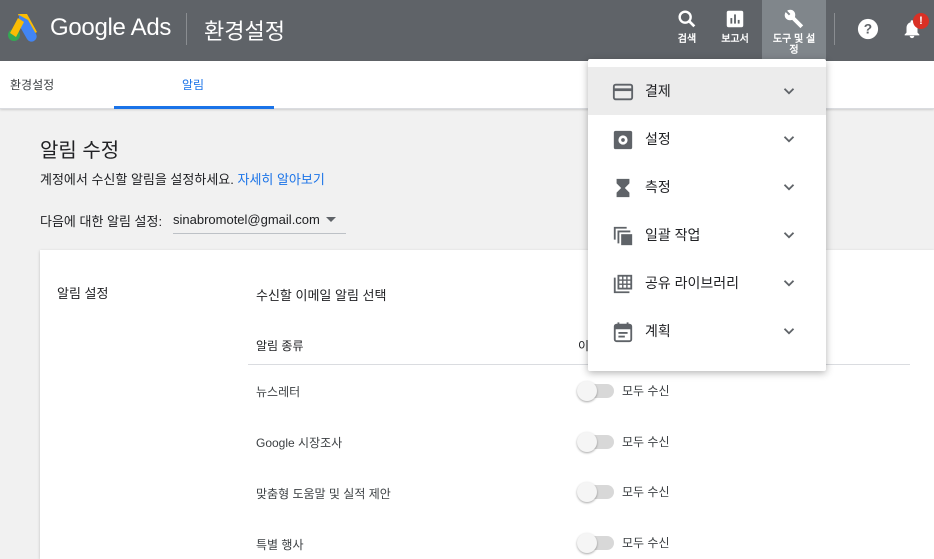 The width and height of the screenshot is (934, 559). What do you see at coordinates (186, 29) in the screenshot?
I see `header-divider` at bounding box center [186, 29].